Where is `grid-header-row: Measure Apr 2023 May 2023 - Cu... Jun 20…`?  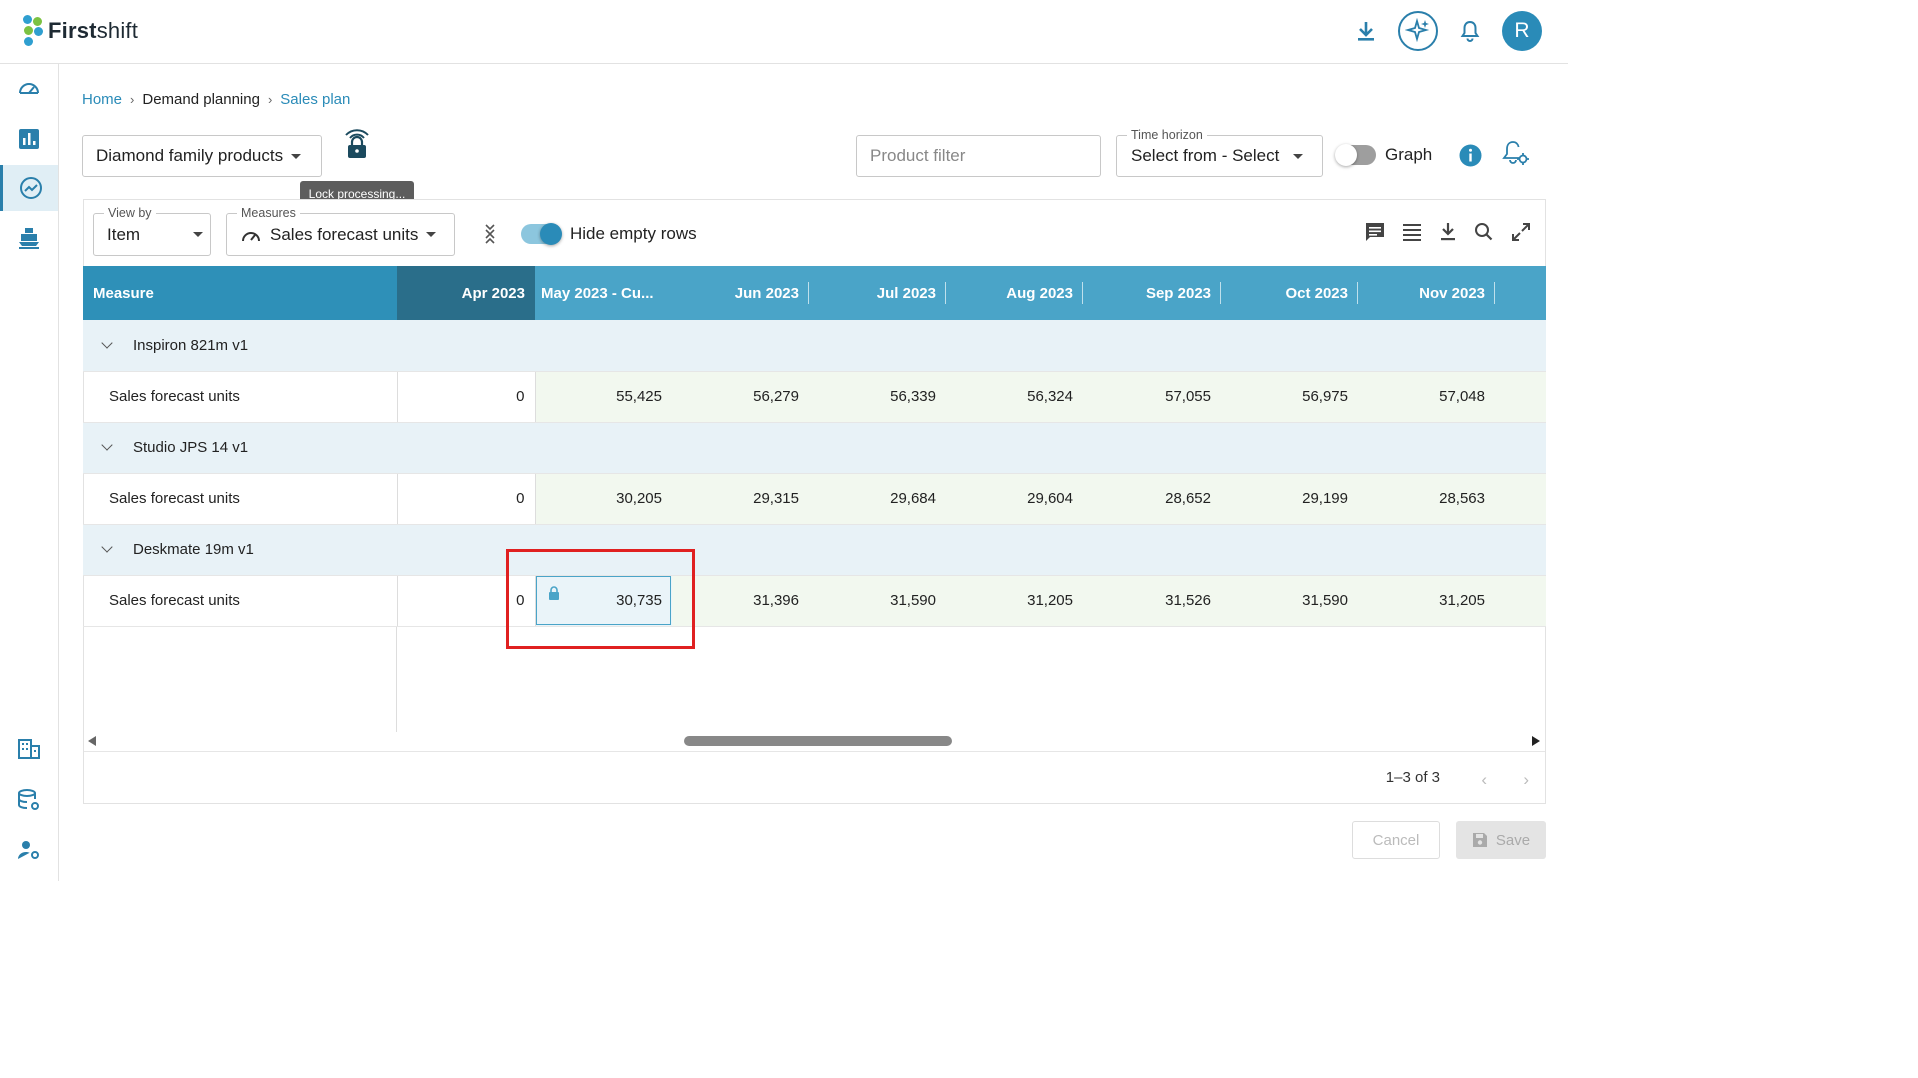
grid-header-row: Measure Apr 2023 May 2023 - Cu... Jun 20… is located at coordinates (814, 293).